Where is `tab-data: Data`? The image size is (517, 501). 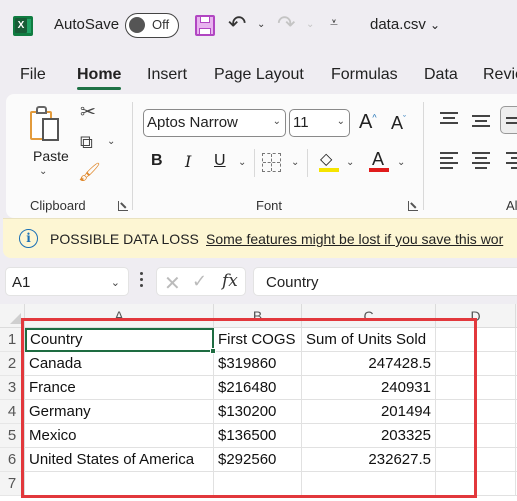
tab-data: Data is located at coordinates (441, 75).